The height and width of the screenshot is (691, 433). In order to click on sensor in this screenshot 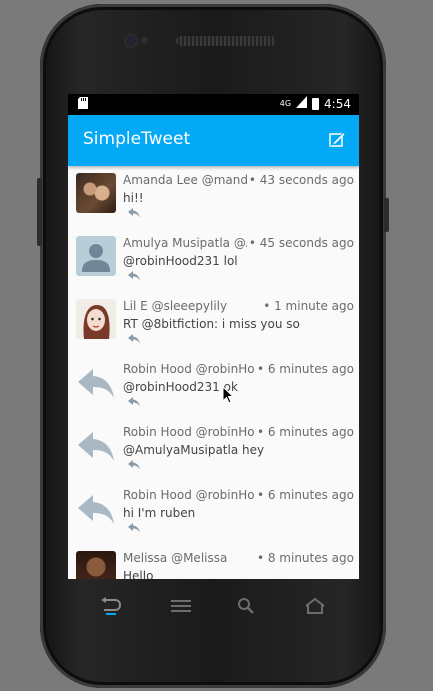, I will do `click(144, 40)`.